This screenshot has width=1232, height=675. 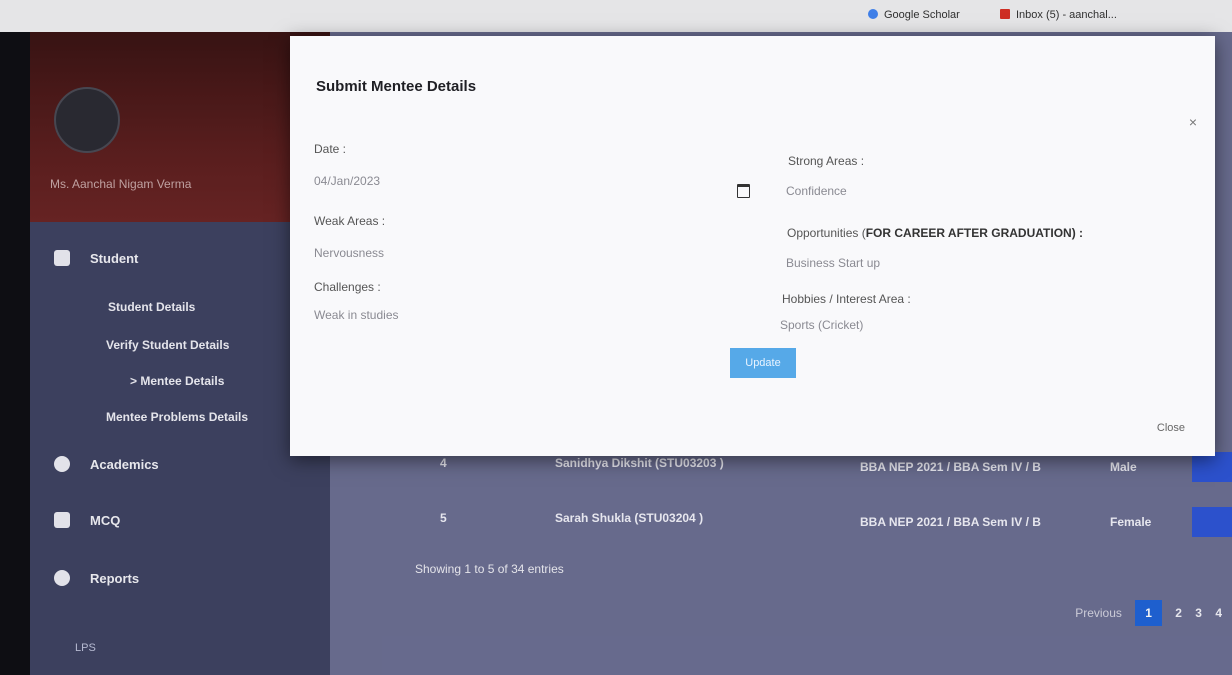 What do you see at coordinates (833, 263) in the screenshot?
I see `opportunities-field: Business Start up` at bounding box center [833, 263].